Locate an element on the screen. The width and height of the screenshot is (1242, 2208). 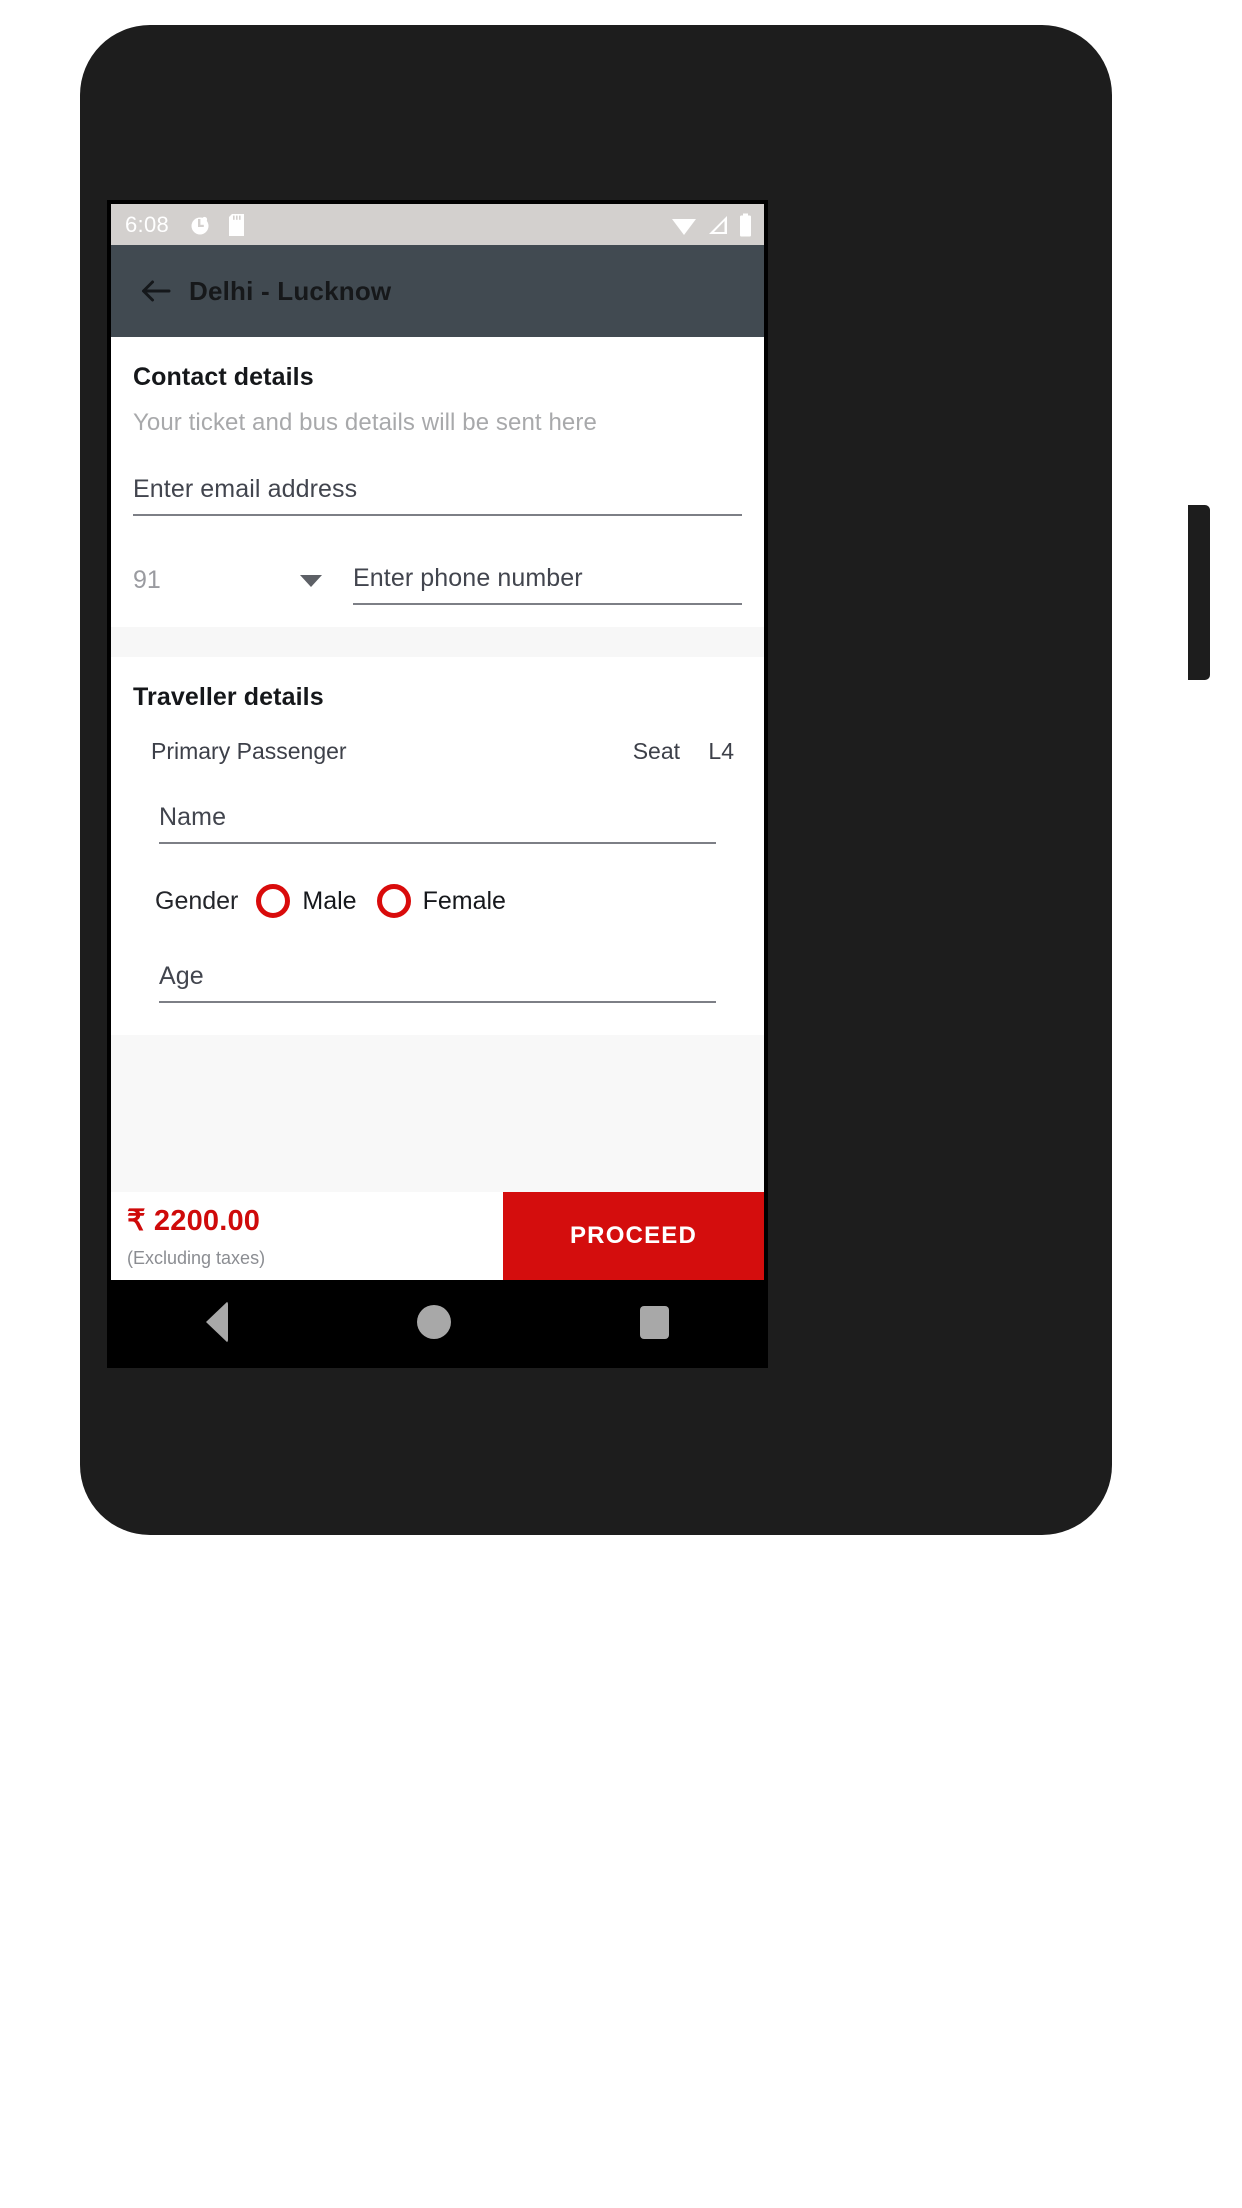
phone-number-field: Enter phone number is located at coordinates (547, 584).